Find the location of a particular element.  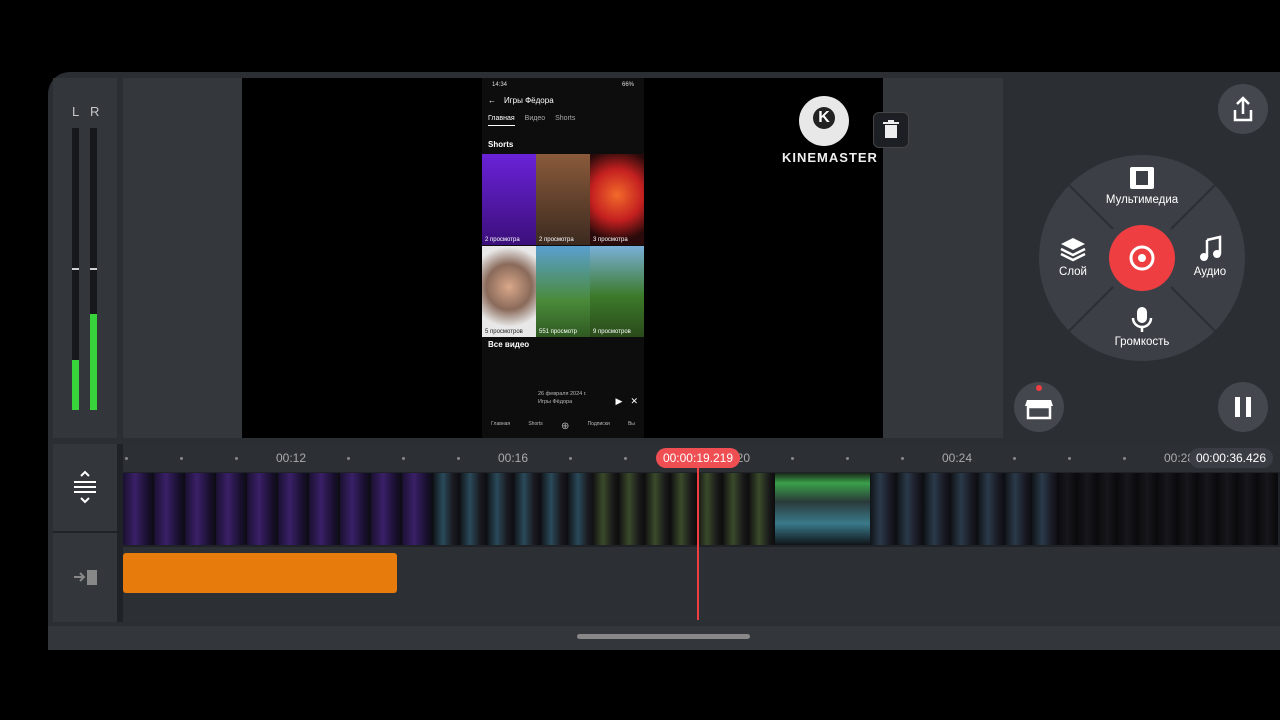

nav-subscriptions: Подписки is located at coordinates (598, 424).